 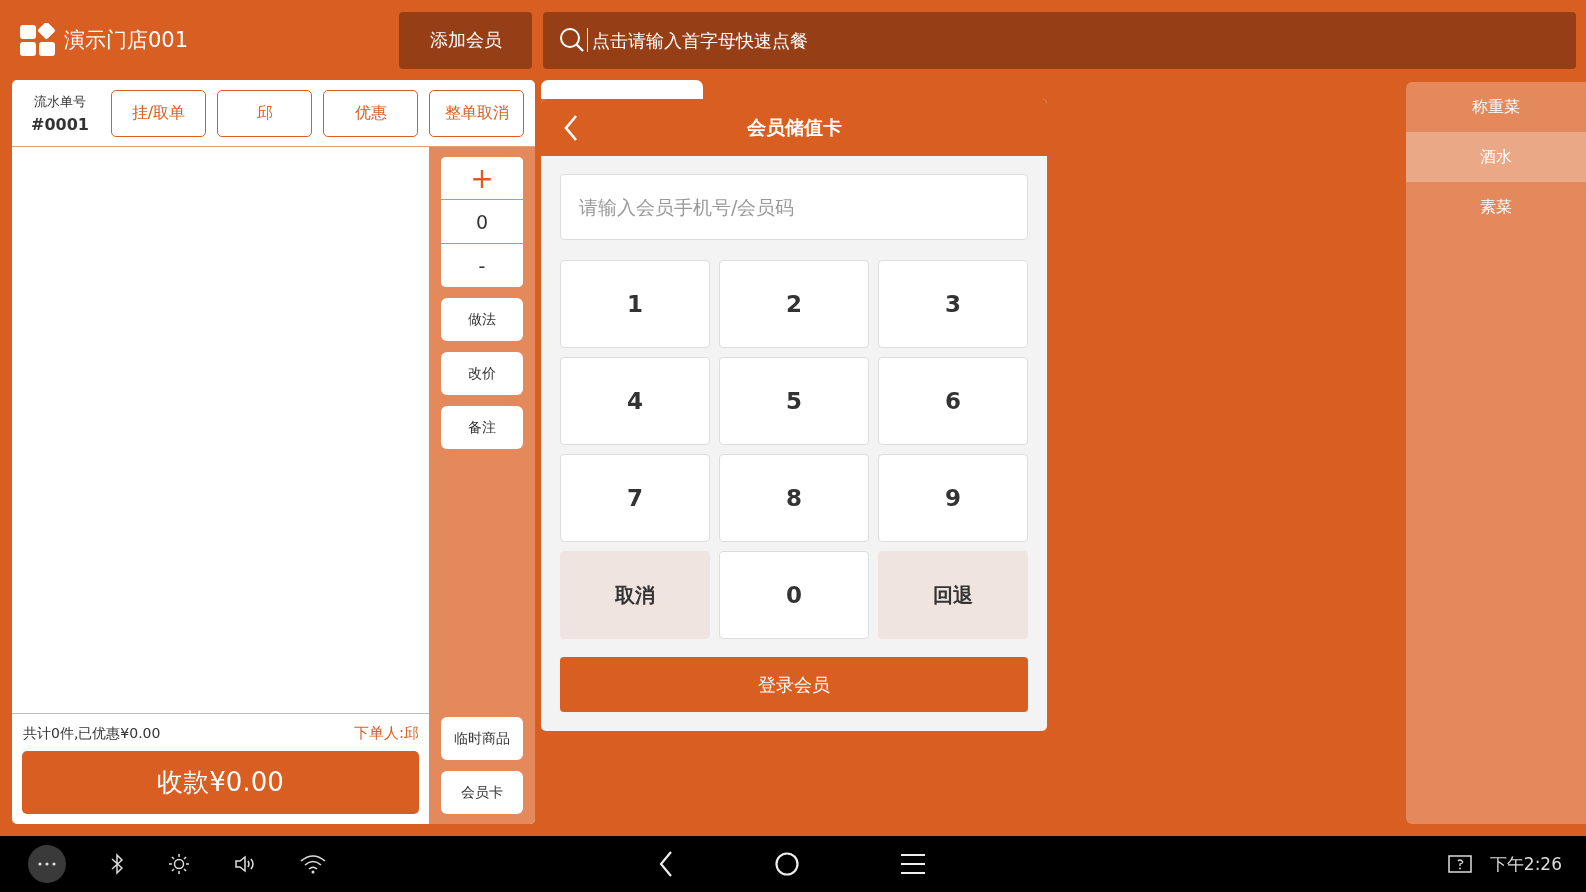 What do you see at coordinates (245, 864) in the screenshot?
I see `volume-icon` at bounding box center [245, 864].